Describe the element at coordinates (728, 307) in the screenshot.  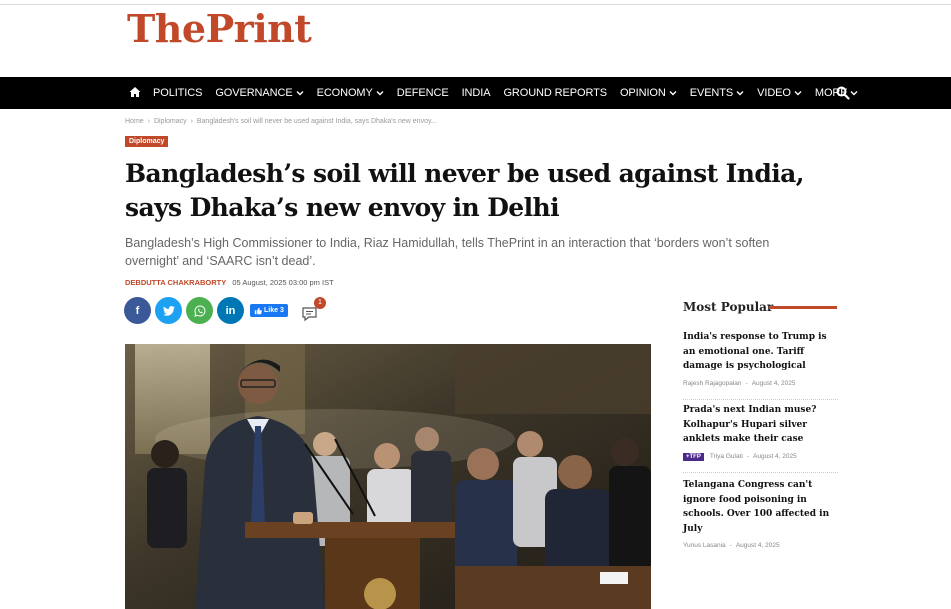
I see `most-popular-heading: Most Popular` at that location.